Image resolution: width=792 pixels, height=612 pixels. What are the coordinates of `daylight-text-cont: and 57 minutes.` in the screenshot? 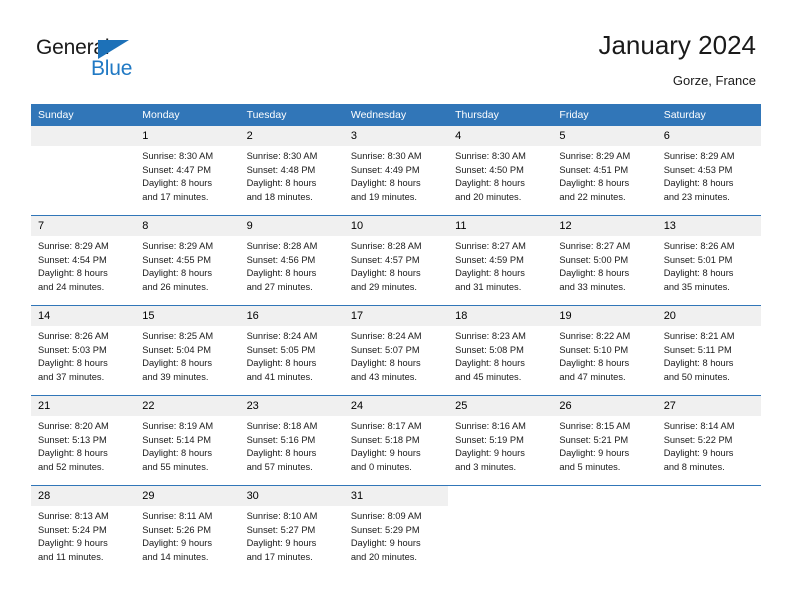 It's located at (279, 466).